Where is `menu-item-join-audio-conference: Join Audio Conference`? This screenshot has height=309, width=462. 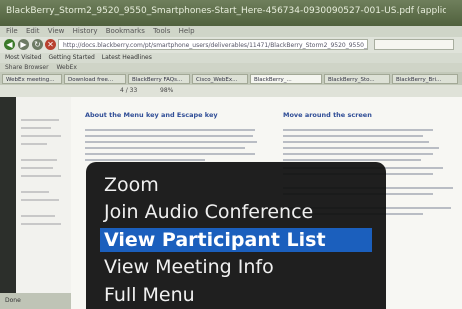 menu-item-join-audio-conference: Join Audio Conference is located at coordinates (208, 212).